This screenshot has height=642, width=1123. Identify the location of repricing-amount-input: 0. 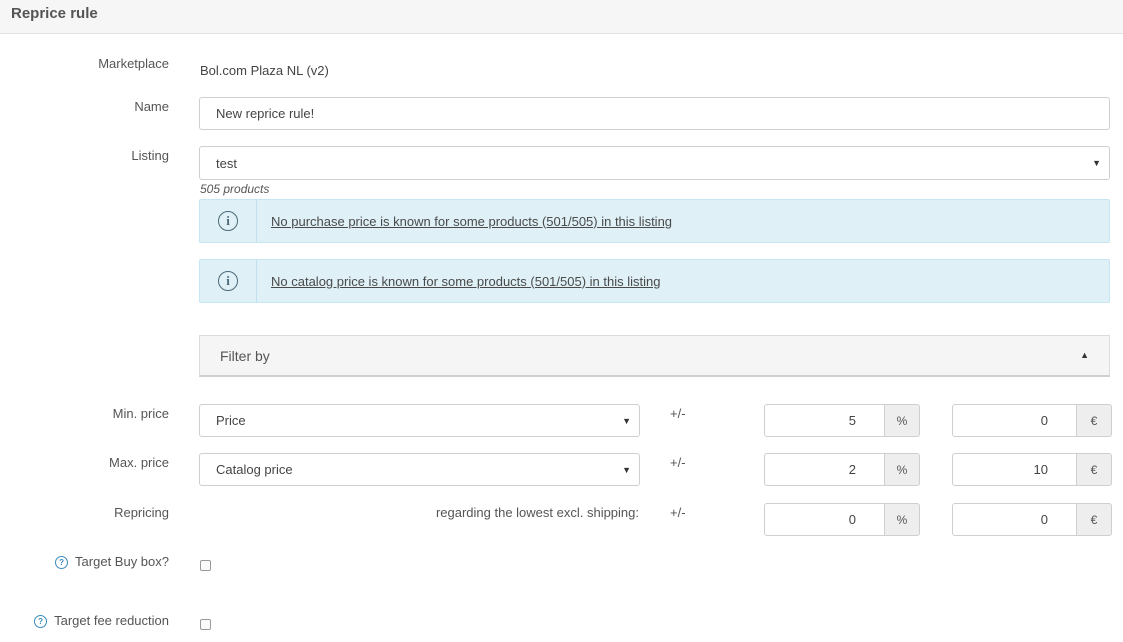
(1014, 519).